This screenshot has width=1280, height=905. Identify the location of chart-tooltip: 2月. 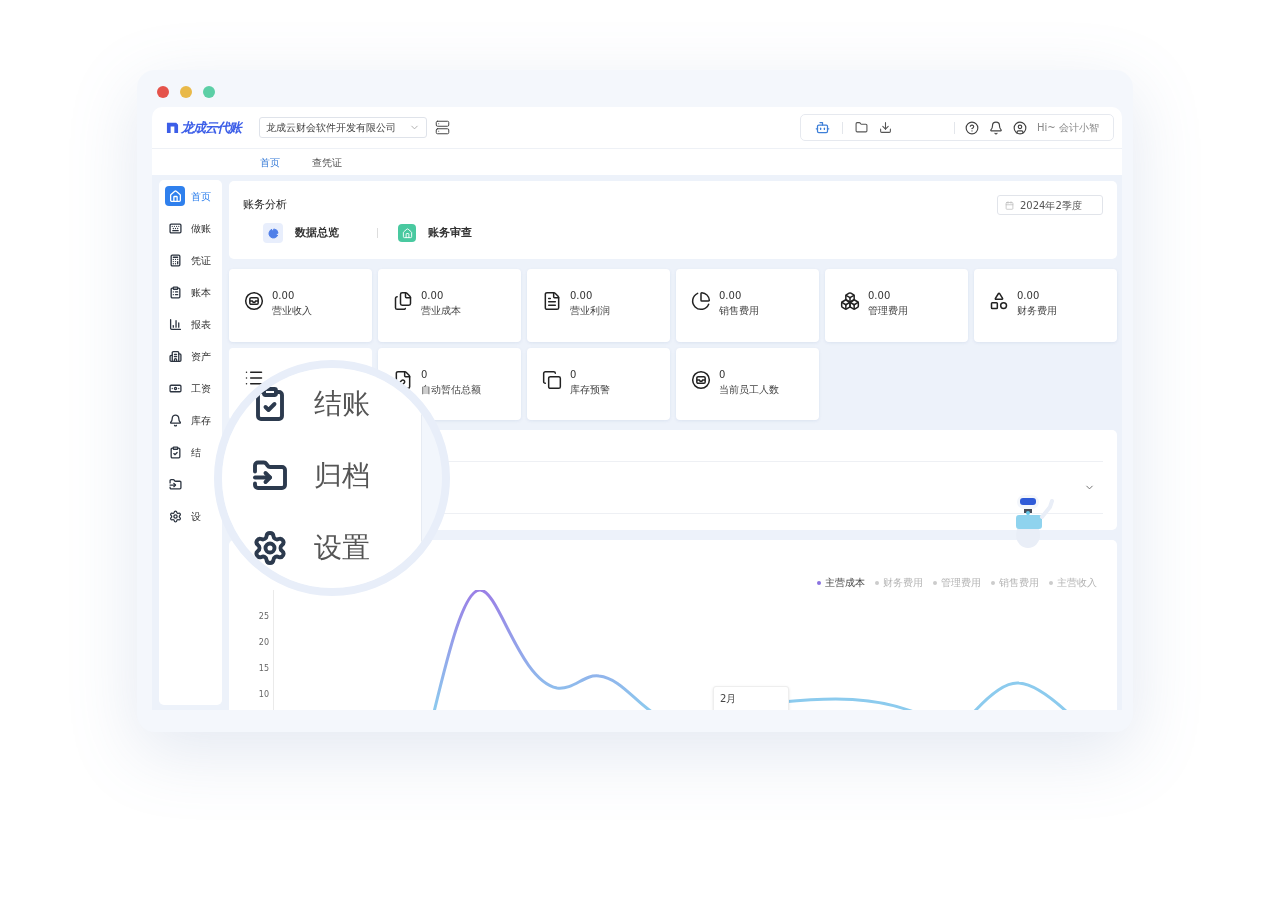
(751, 698).